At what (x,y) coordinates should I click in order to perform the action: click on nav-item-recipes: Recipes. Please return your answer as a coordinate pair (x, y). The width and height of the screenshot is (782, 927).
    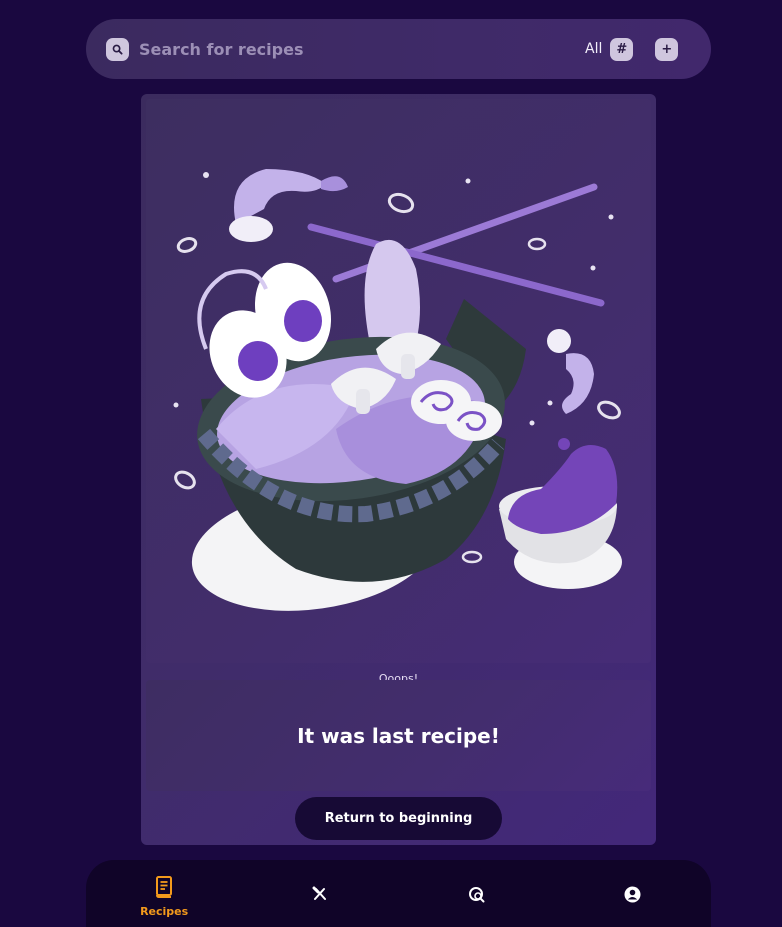
    Looking at the image, I should click on (164, 897).